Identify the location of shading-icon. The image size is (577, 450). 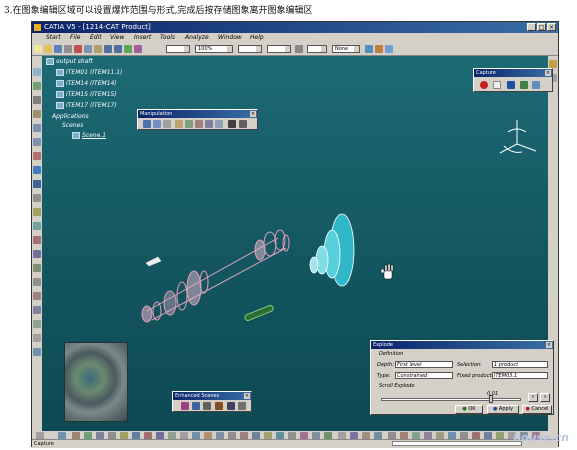
(37, 184).